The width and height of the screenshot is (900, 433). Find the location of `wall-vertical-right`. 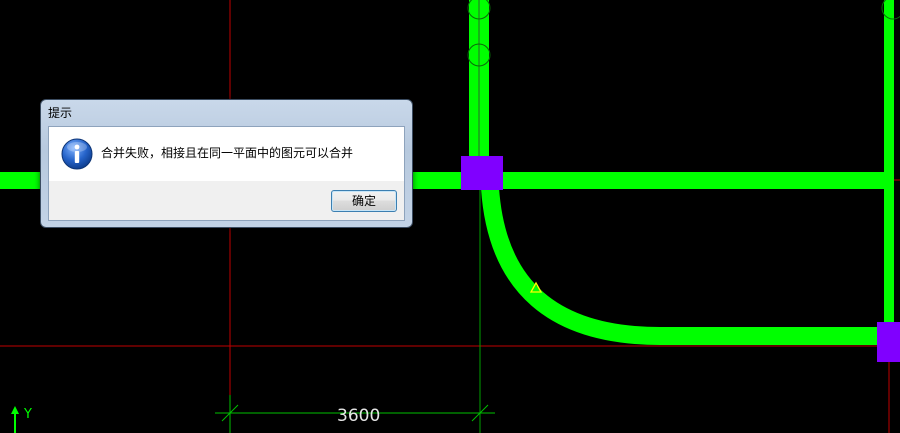

wall-vertical-right is located at coordinates (889, 165).